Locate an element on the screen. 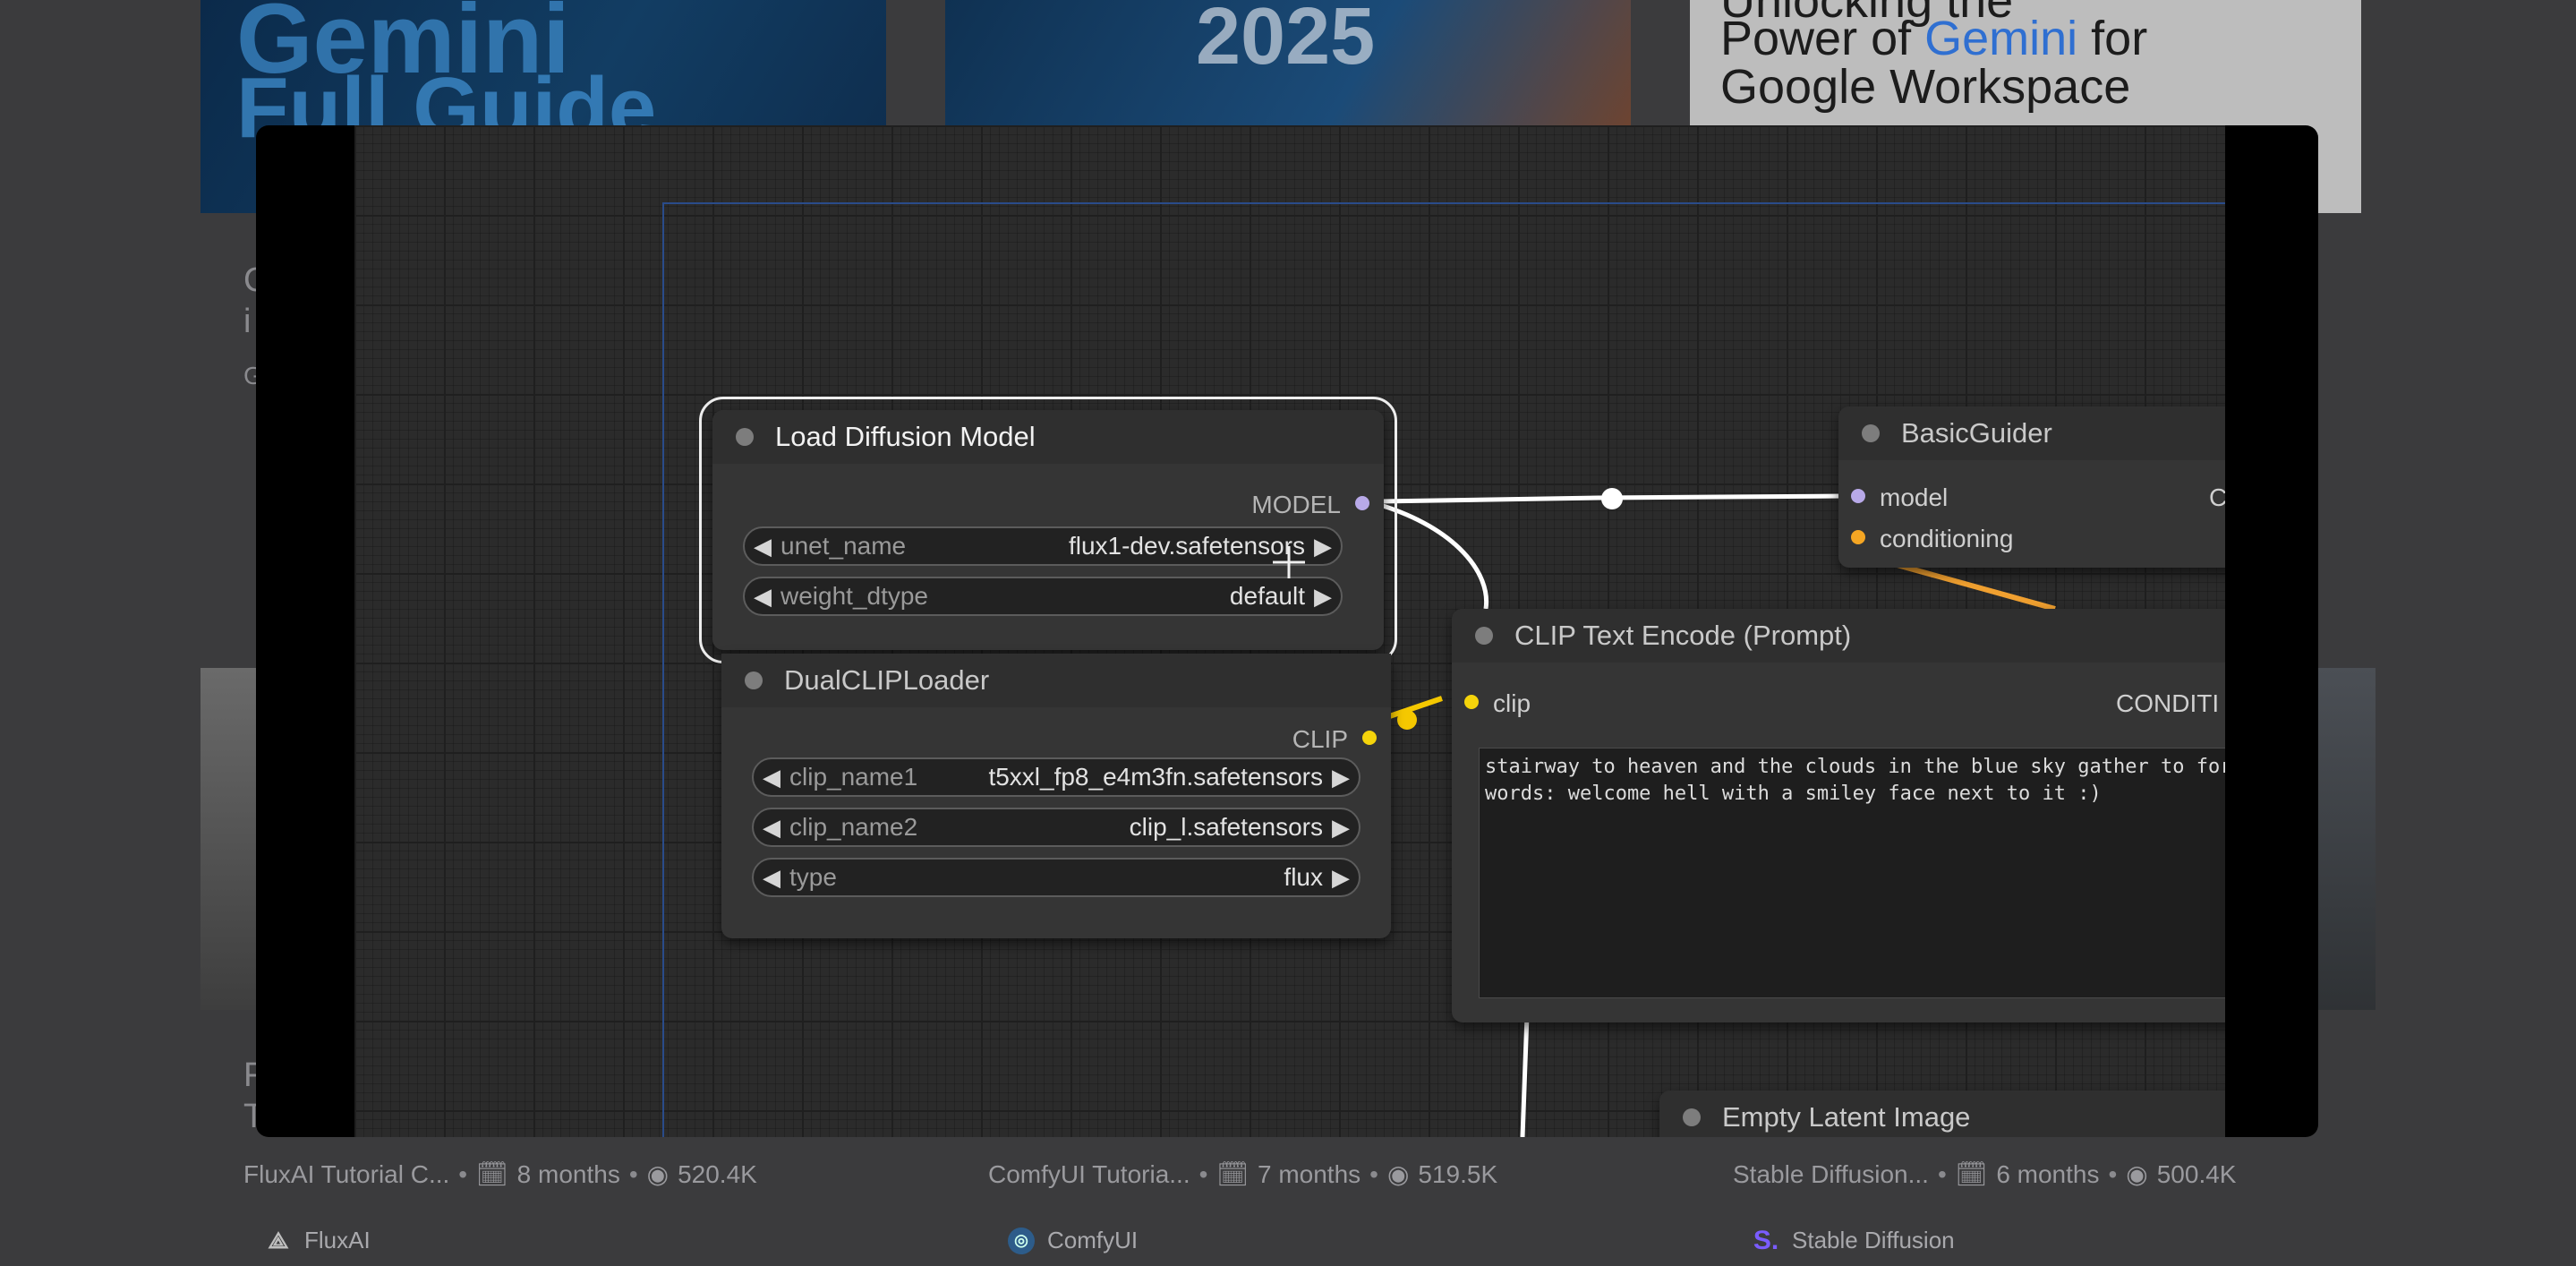 The width and height of the screenshot is (2576, 1266). view-count: 500.4K is located at coordinates (2196, 1173).